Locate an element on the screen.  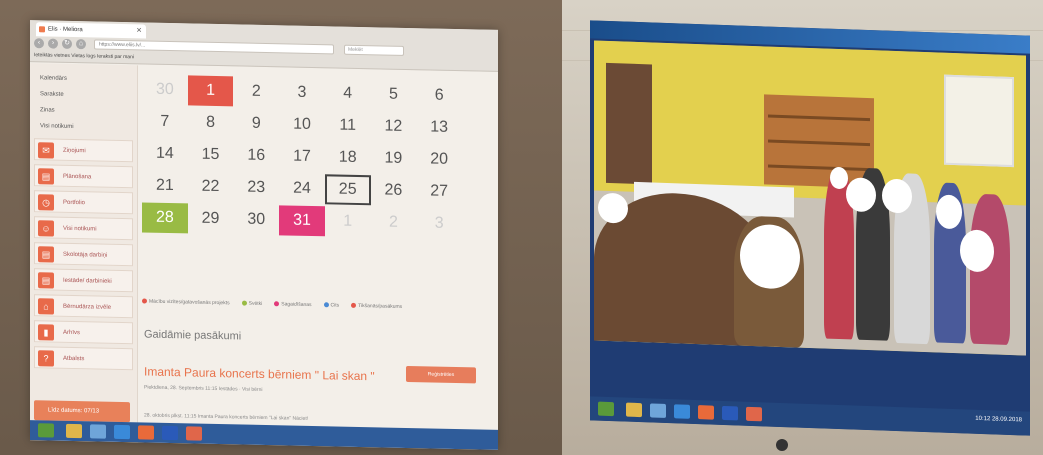
calendar-day-cell: 9 is located at coordinates (256, 123).